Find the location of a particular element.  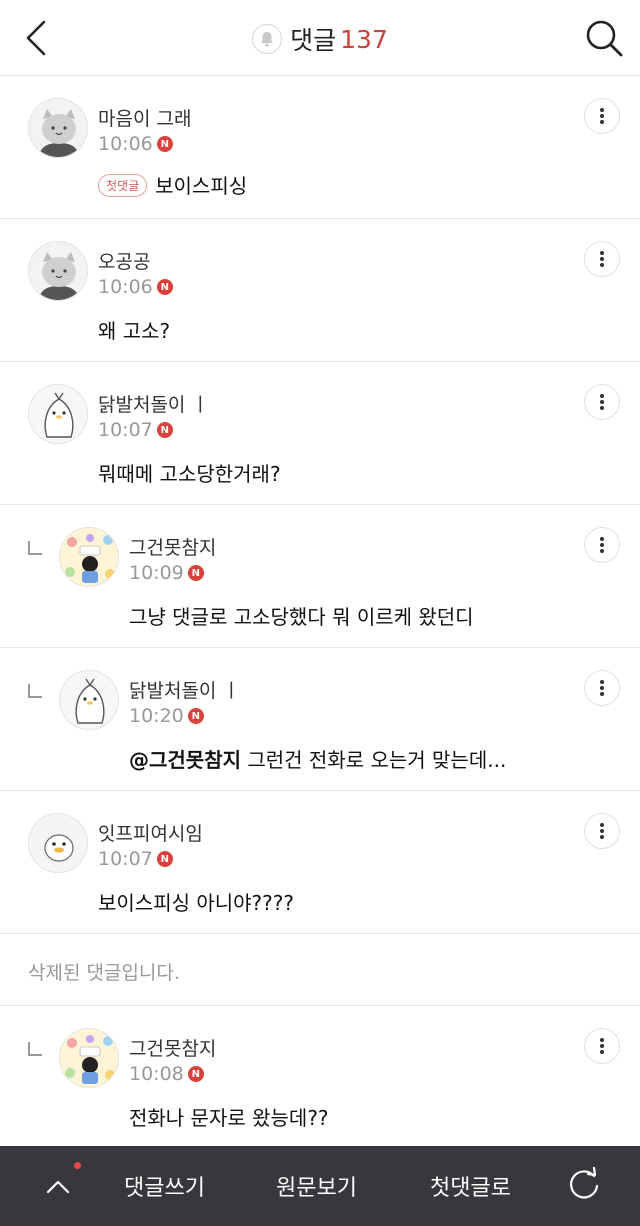

page-title: 댓글 137 is located at coordinates (320, 39).